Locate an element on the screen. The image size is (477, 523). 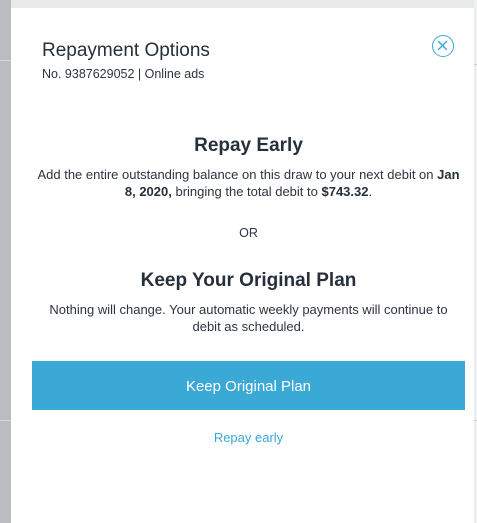
total-debit-amount: $743.32 is located at coordinates (345, 191).